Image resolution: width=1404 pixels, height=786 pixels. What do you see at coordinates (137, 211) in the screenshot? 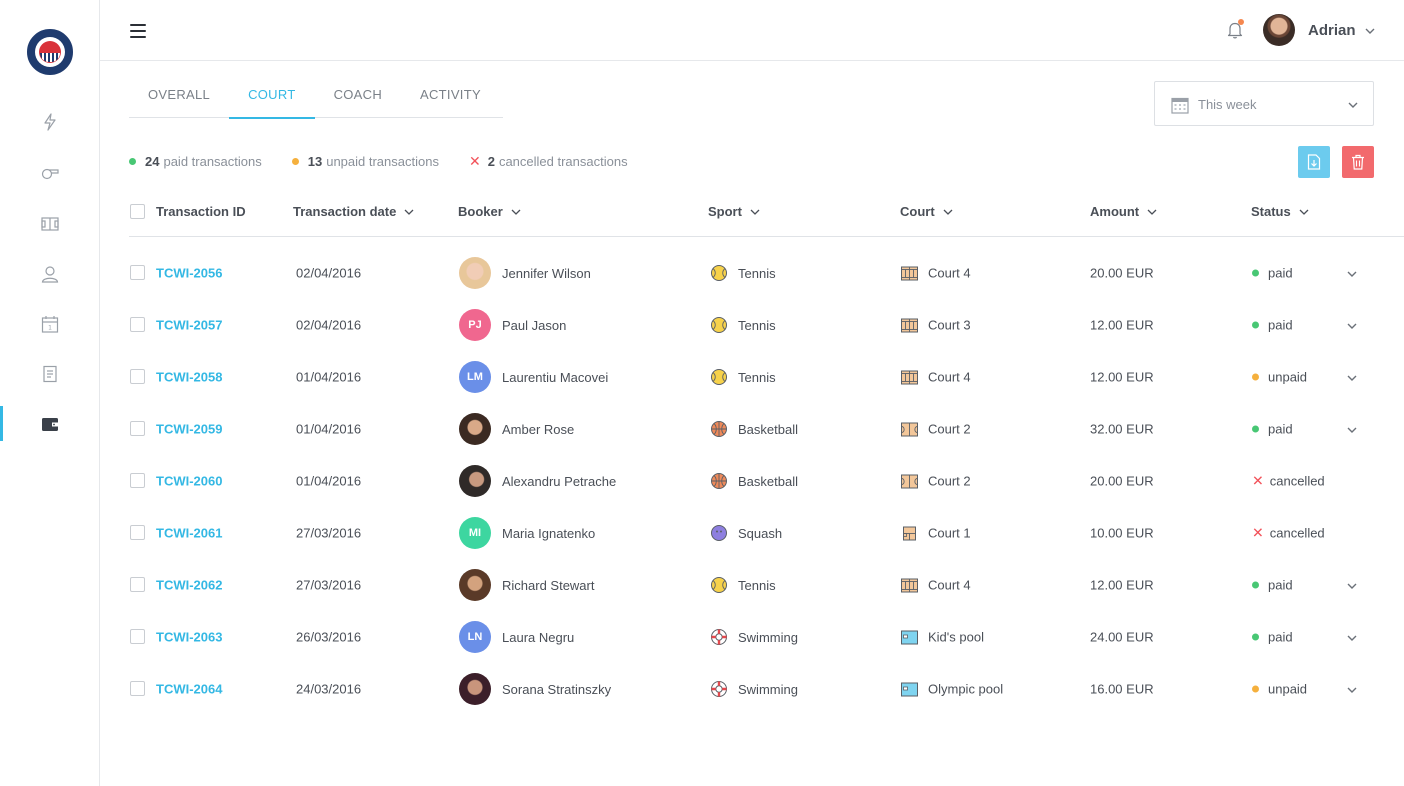
I see `select-all-checkbox` at bounding box center [137, 211].